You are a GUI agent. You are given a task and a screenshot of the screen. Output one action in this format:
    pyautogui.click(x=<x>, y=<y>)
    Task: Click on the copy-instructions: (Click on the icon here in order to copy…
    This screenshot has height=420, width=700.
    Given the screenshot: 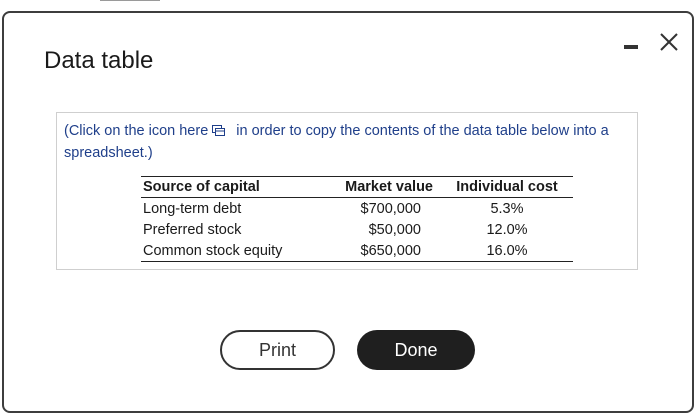 What is the action you would take?
    pyautogui.click(x=344, y=142)
    